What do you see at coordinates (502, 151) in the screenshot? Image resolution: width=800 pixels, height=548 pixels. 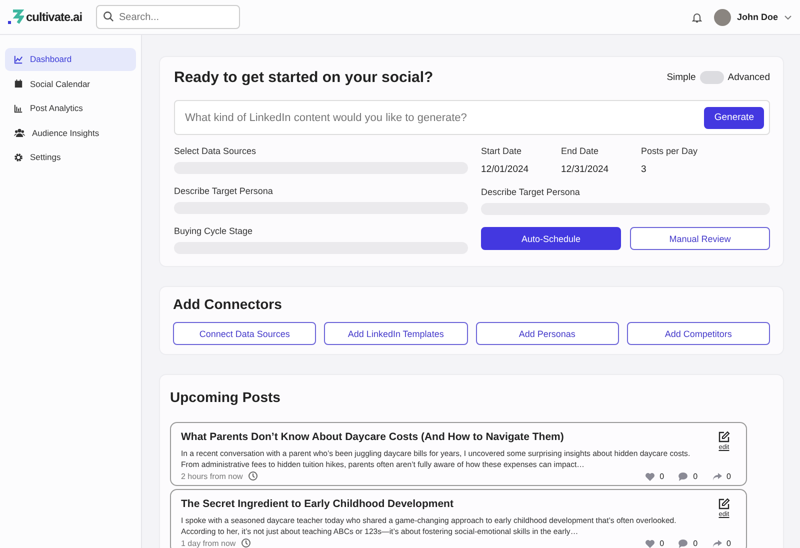 I see `field-label: Start Date` at bounding box center [502, 151].